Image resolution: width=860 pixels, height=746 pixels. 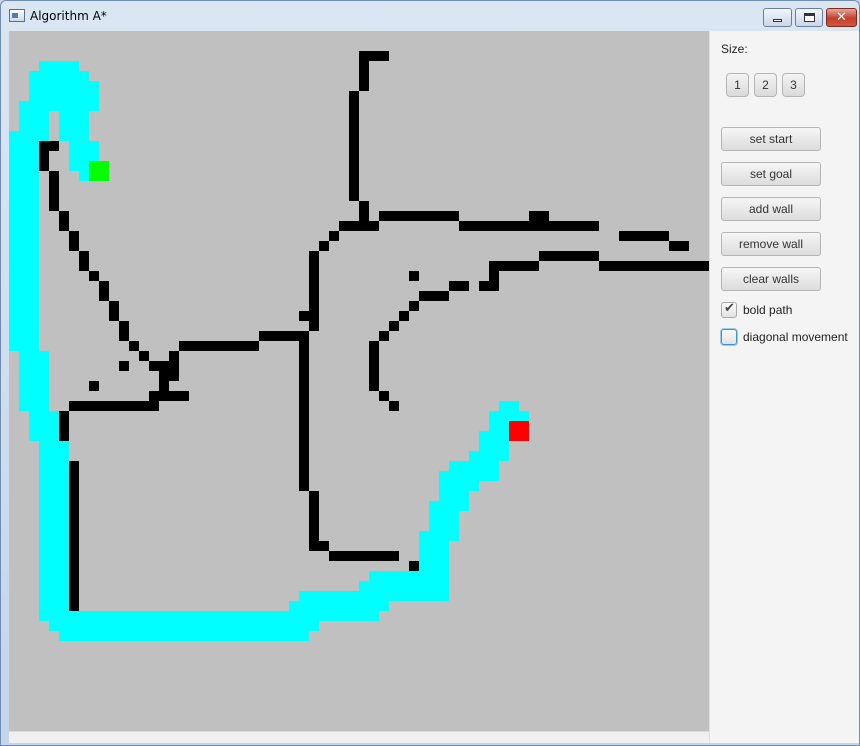 What do you see at coordinates (737, 85) in the screenshot?
I see `size-1-button: 1` at bounding box center [737, 85].